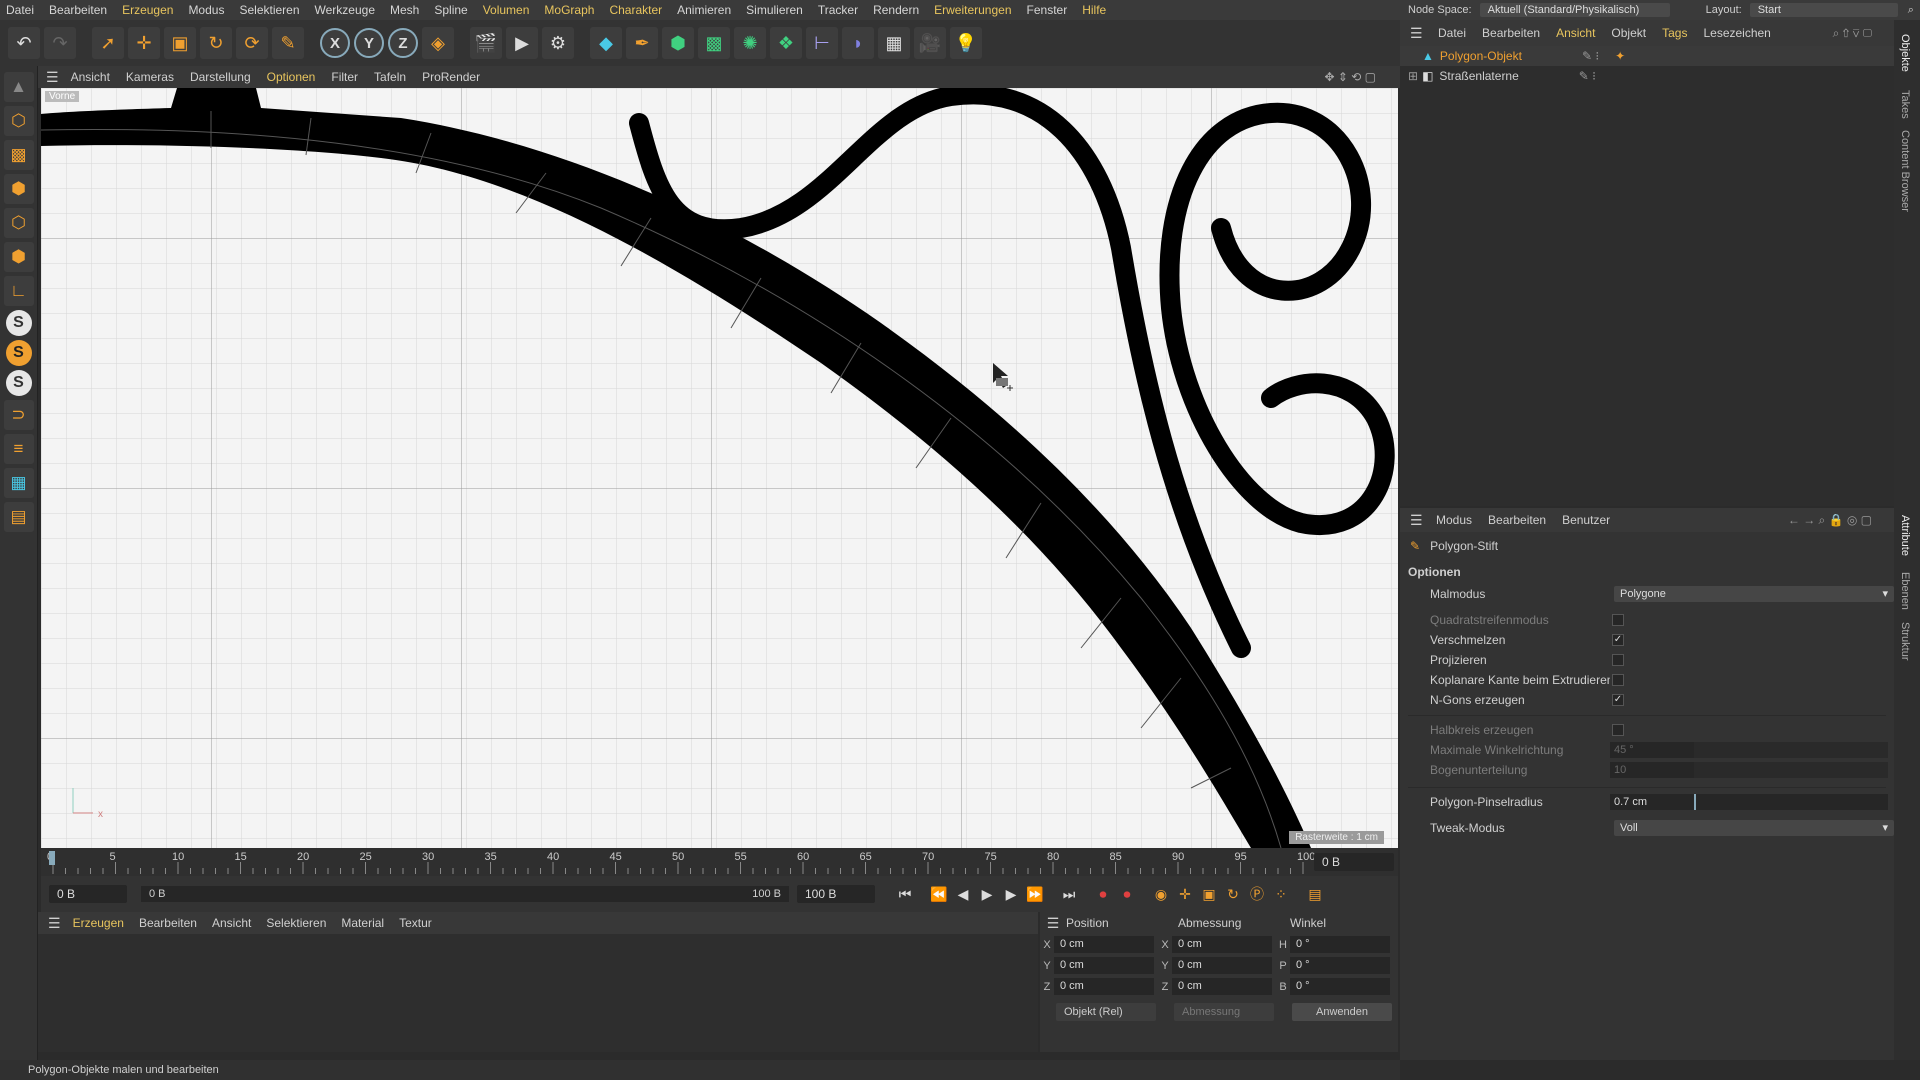  What do you see at coordinates (1315, 894) in the screenshot?
I see `timeline-window-icon: ▤` at bounding box center [1315, 894].